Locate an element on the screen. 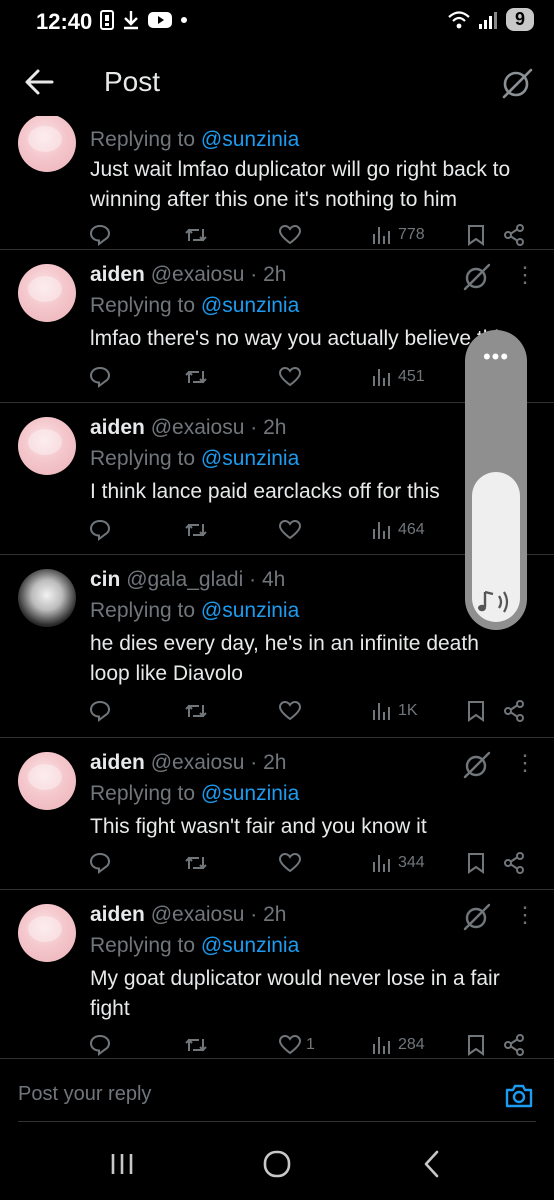 This screenshot has height=1200, width=554. top-app-bar: Post is located at coordinates (277, 82).